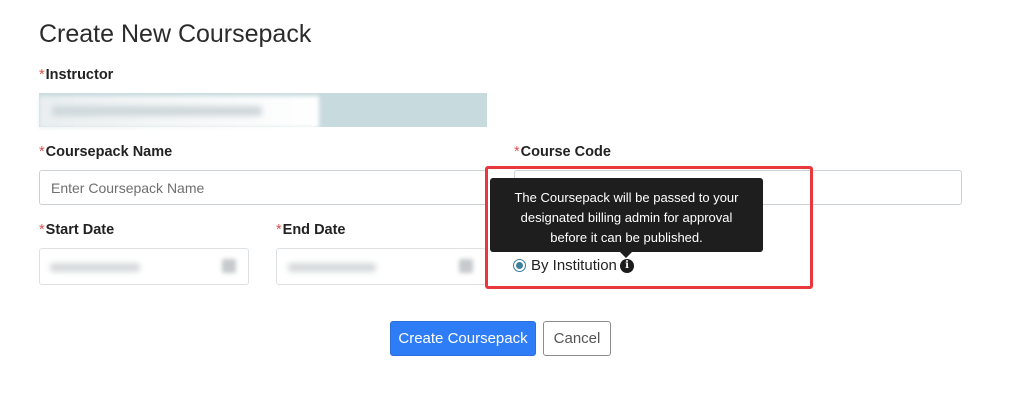 The width and height of the screenshot is (1033, 403). Describe the element at coordinates (109, 152) in the screenshot. I see `coursepack-name-label-text: Coursepack Name` at that location.